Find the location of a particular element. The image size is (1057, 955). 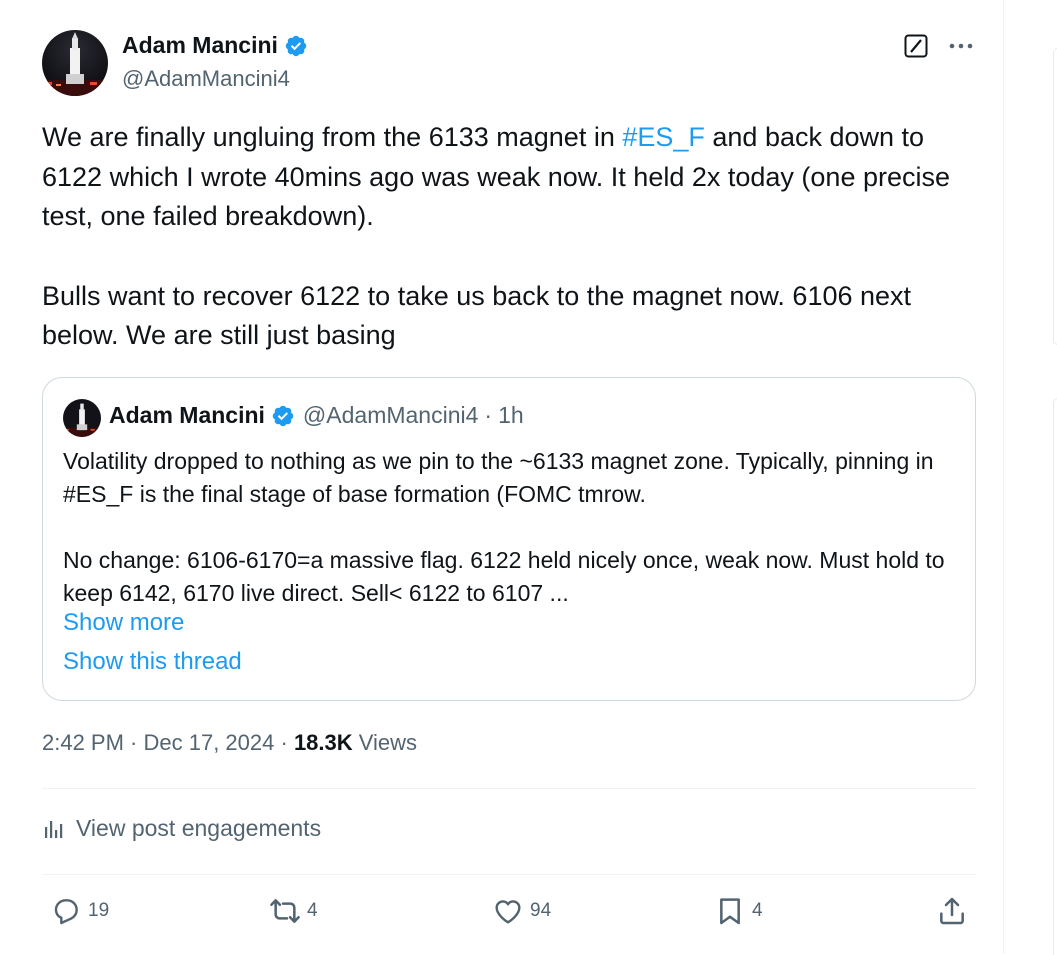

bookmark-count: 4 is located at coordinates (757, 910).